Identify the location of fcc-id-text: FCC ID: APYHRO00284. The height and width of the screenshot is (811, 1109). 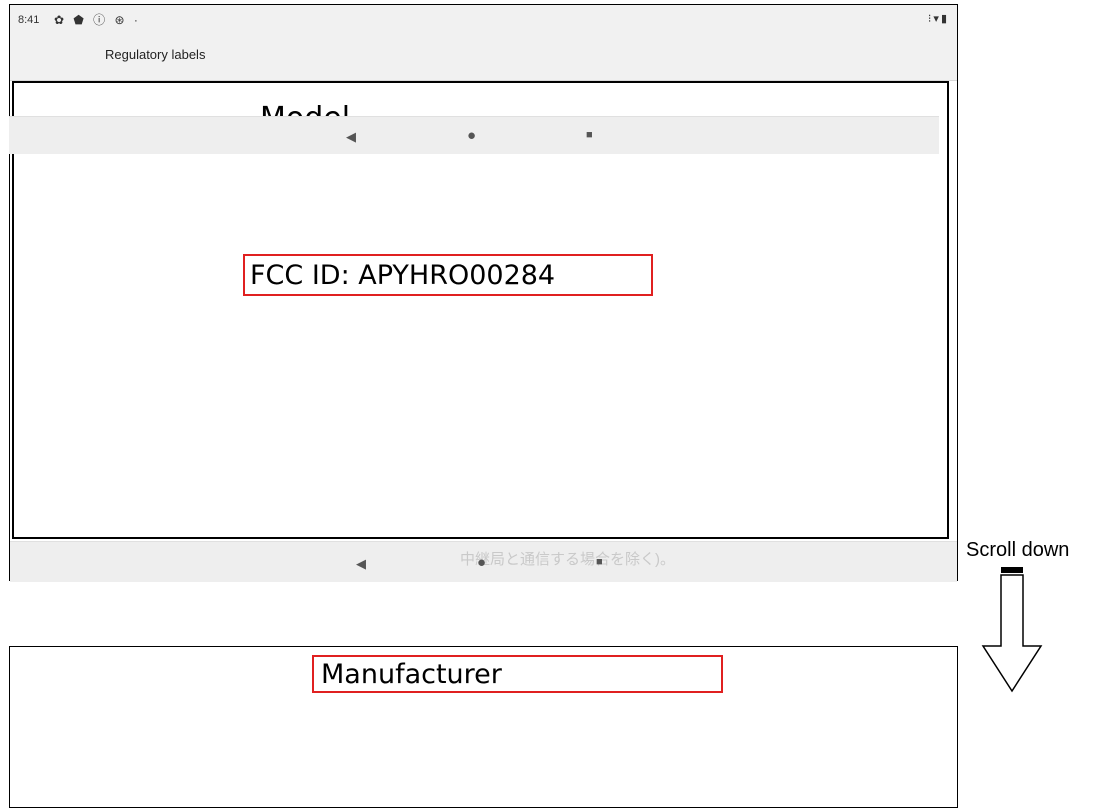
(403, 275).